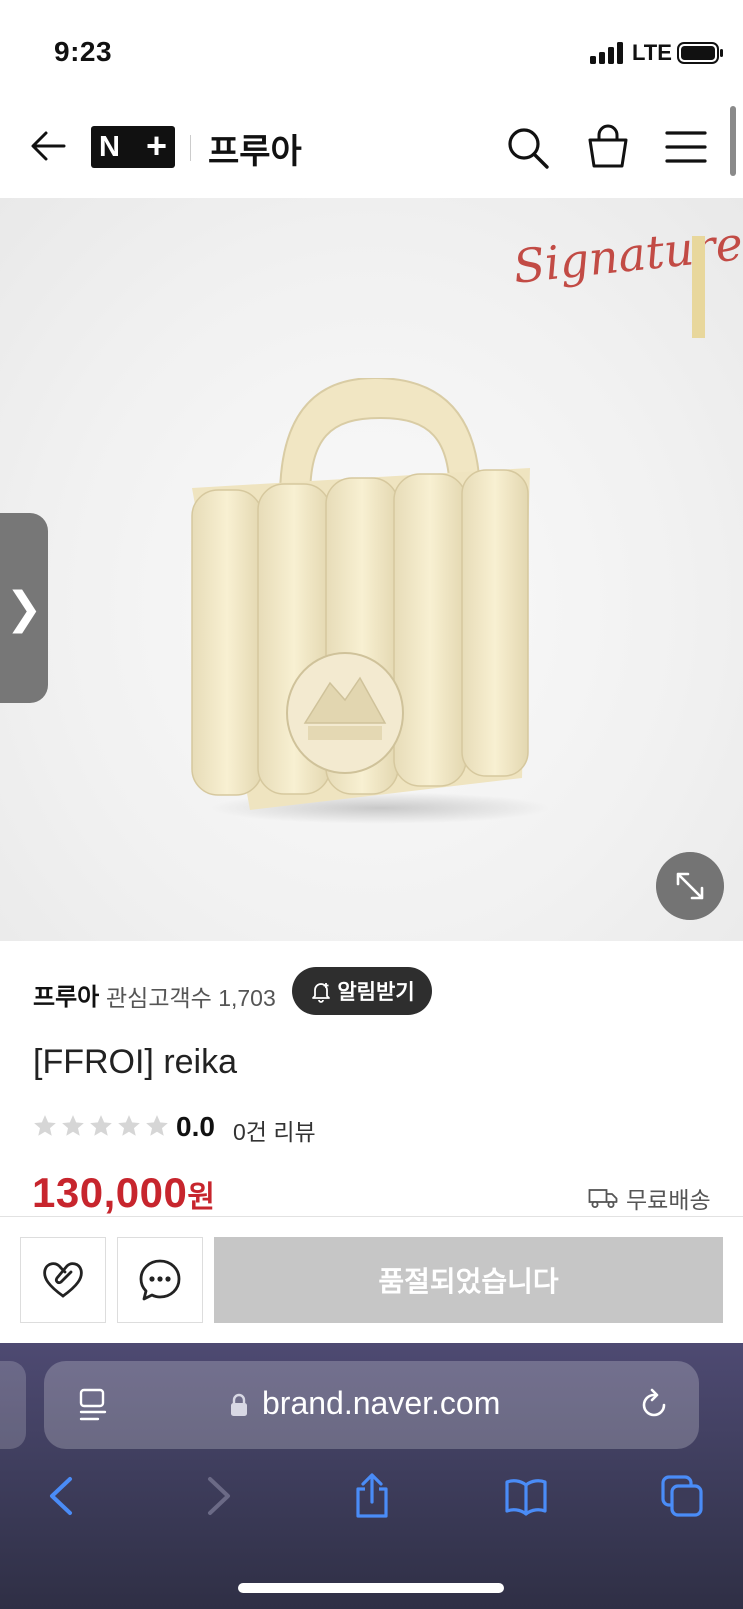  What do you see at coordinates (201, 1197) in the screenshot?
I see `price-currency: 원` at bounding box center [201, 1197].